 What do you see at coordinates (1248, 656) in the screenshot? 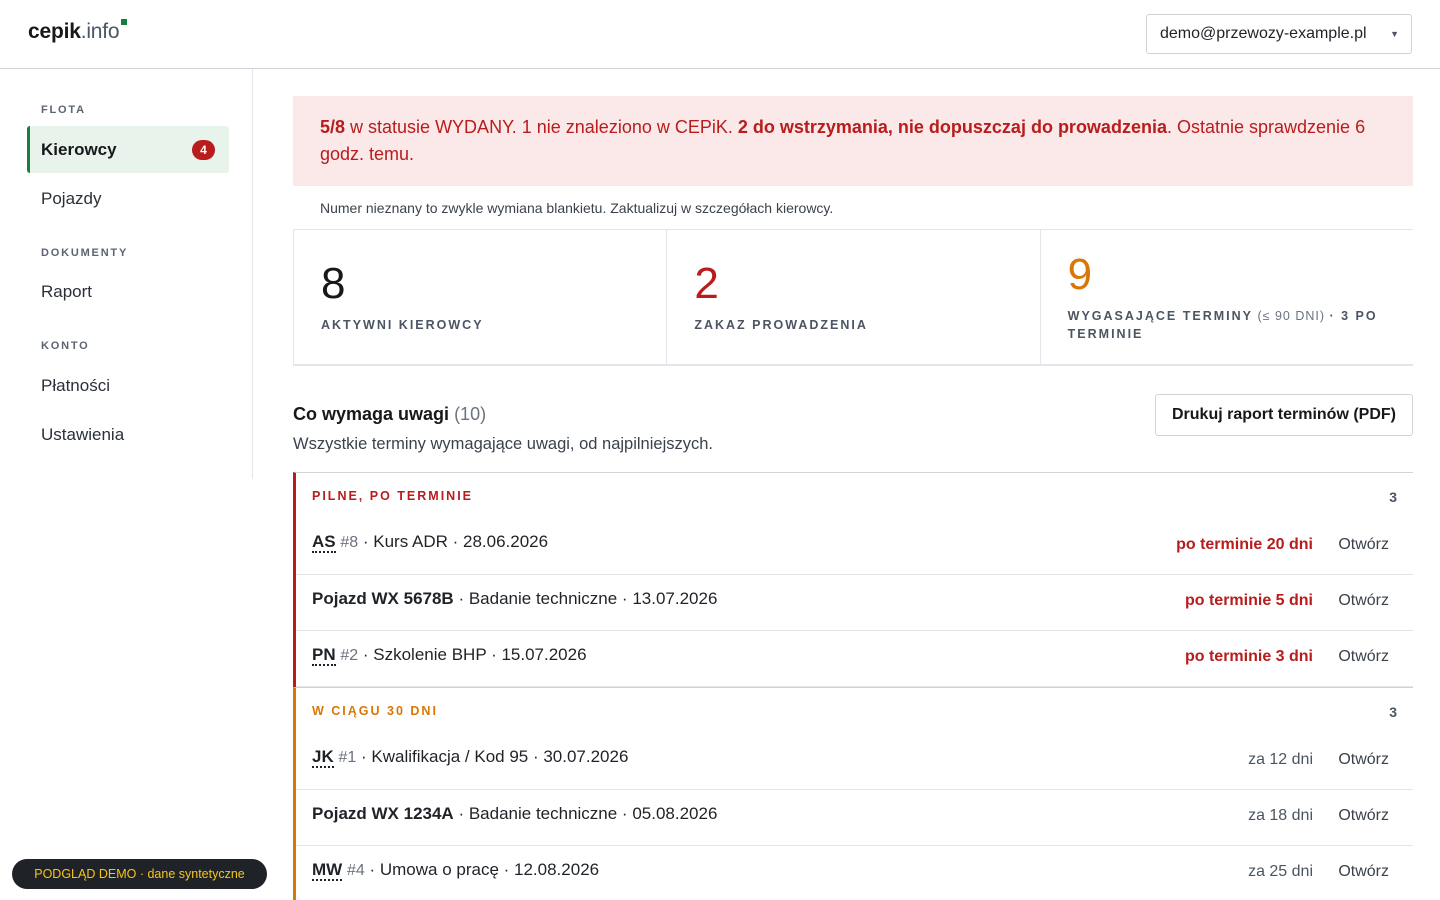
I see `due-status: po terminie 3 dni` at bounding box center [1248, 656].